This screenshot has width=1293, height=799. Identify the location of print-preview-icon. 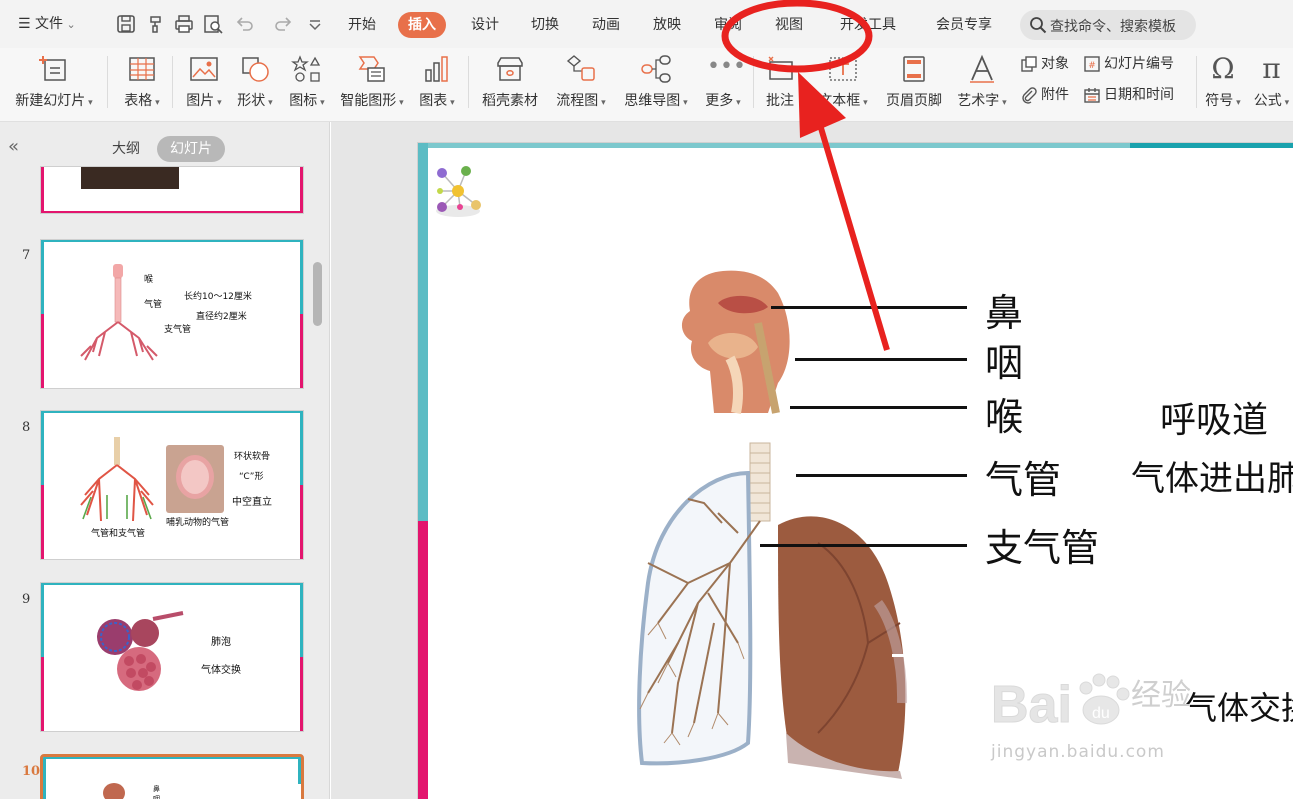
(213, 24).